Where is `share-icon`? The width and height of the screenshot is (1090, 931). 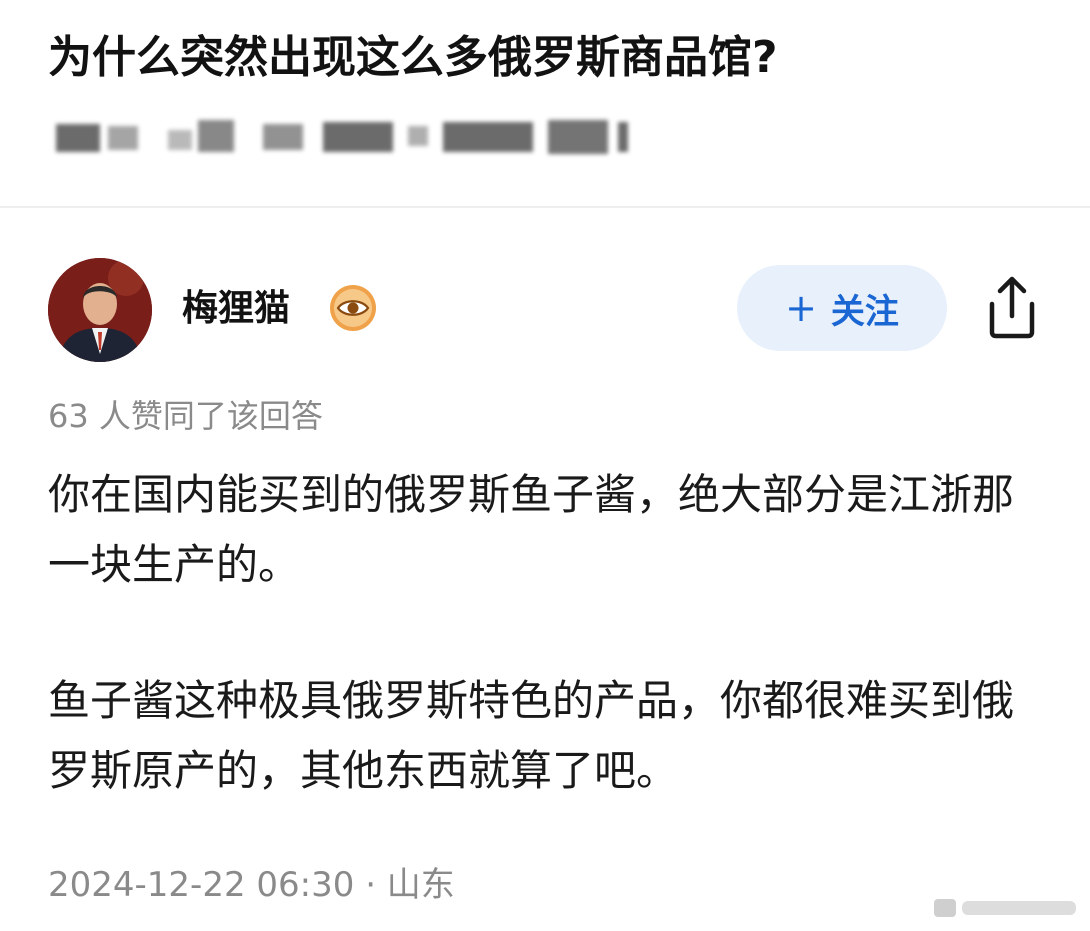
share-icon is located at coordinates (1012, 307).